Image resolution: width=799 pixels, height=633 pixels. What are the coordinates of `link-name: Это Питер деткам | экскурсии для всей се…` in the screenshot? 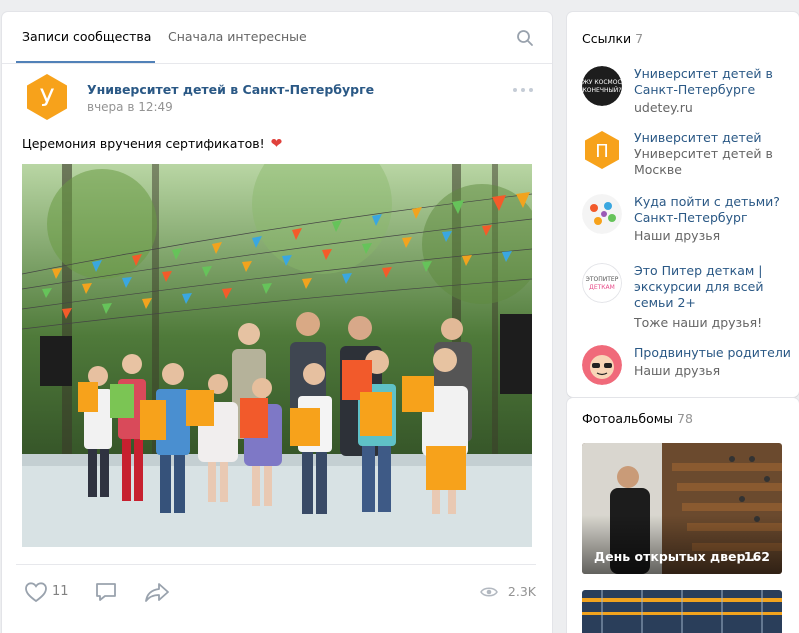 It's located at (716, 287).